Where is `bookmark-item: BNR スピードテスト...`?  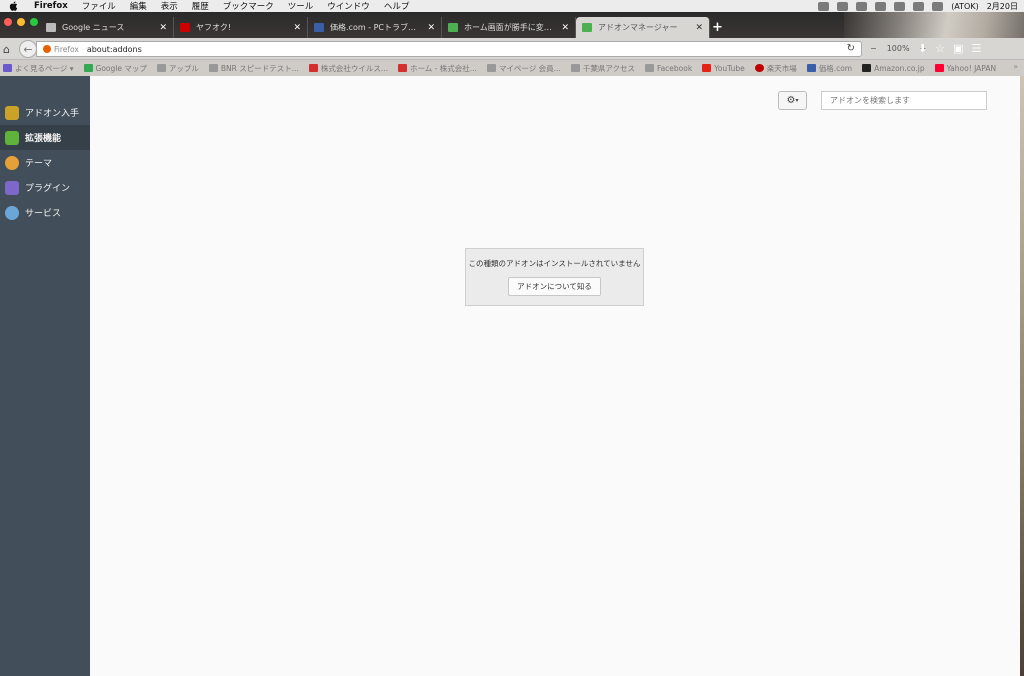
bookmark-item: BNR スピードテスト... is located at coordinates (253, 68).